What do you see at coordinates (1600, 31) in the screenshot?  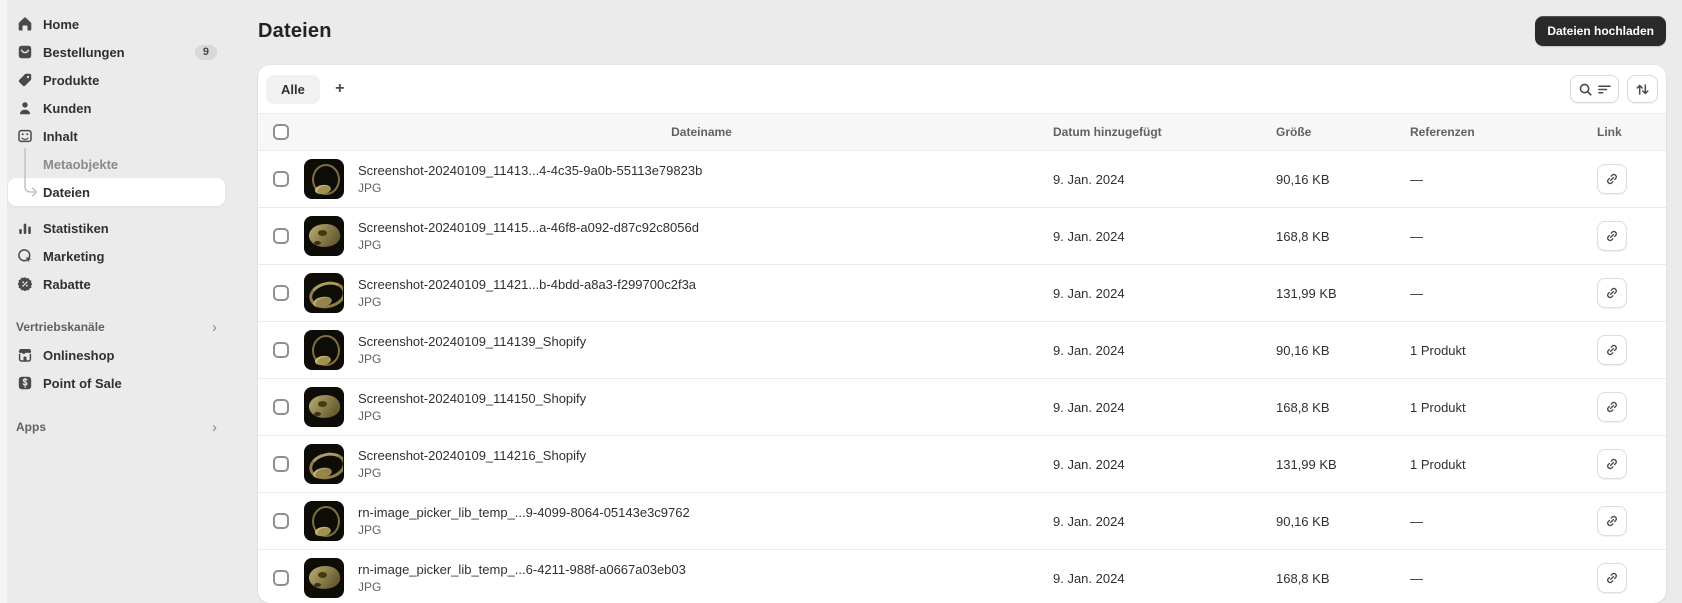 I see `upload-files-button: Dateien hochladen` at bounding box center [1600, 31].